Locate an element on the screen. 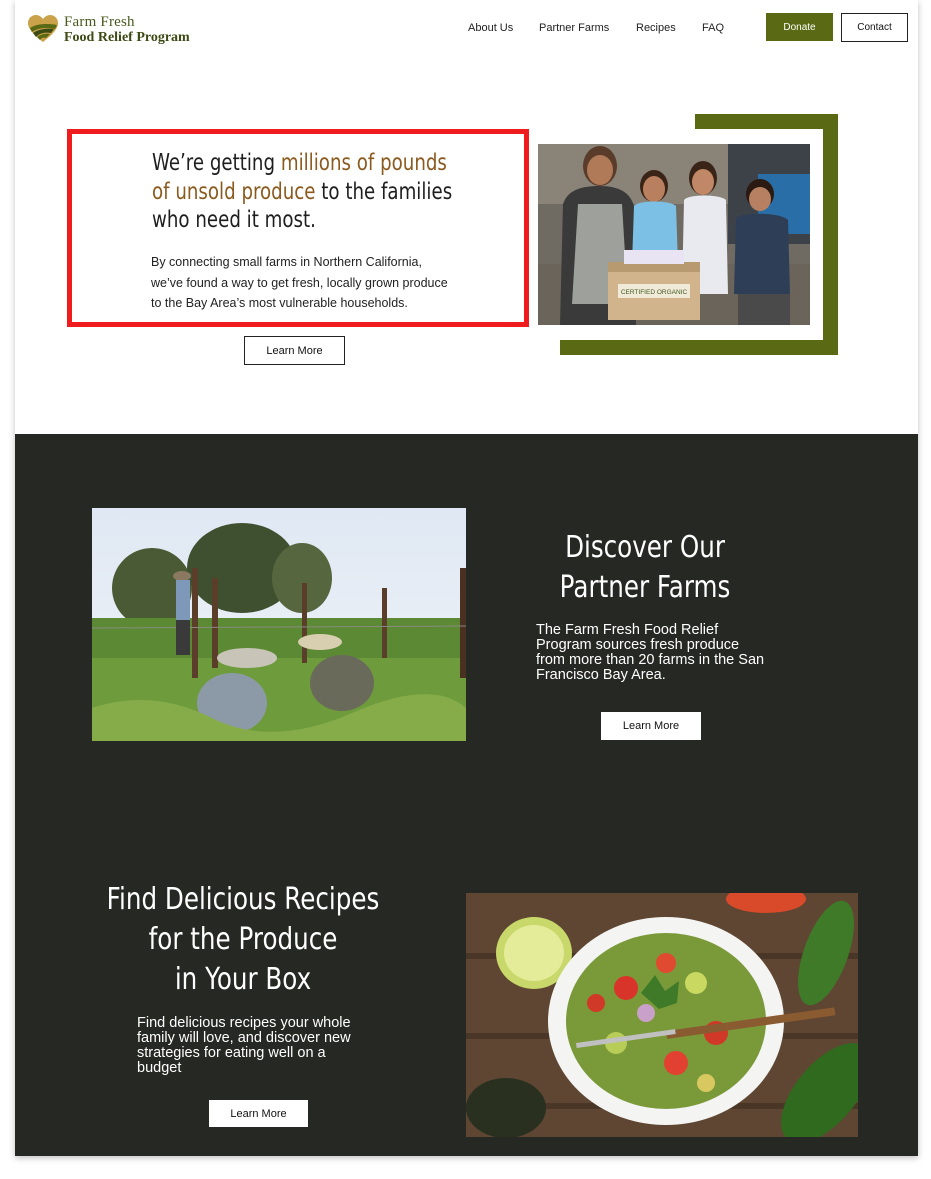 The height and width of the screenshot is (1179, 931). partner-farms-description-line: Francisco Bay Area. is located at coordinates (601, 675).